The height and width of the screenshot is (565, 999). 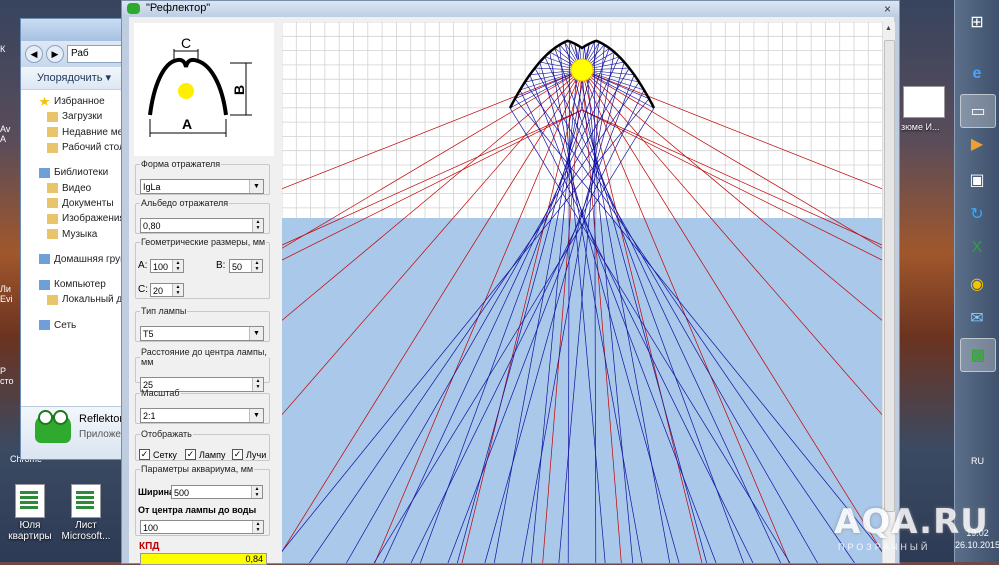 I want to click on rays-checkbox: ✓ Лучи, so click(x=249, y=454).